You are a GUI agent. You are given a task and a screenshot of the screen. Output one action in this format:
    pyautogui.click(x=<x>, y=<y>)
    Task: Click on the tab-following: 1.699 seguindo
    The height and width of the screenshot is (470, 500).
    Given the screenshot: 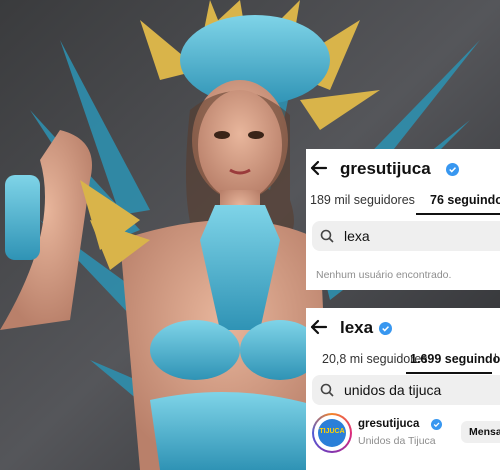 What is the action you would take?
    pyautogui.click(x=455, y=359)
    